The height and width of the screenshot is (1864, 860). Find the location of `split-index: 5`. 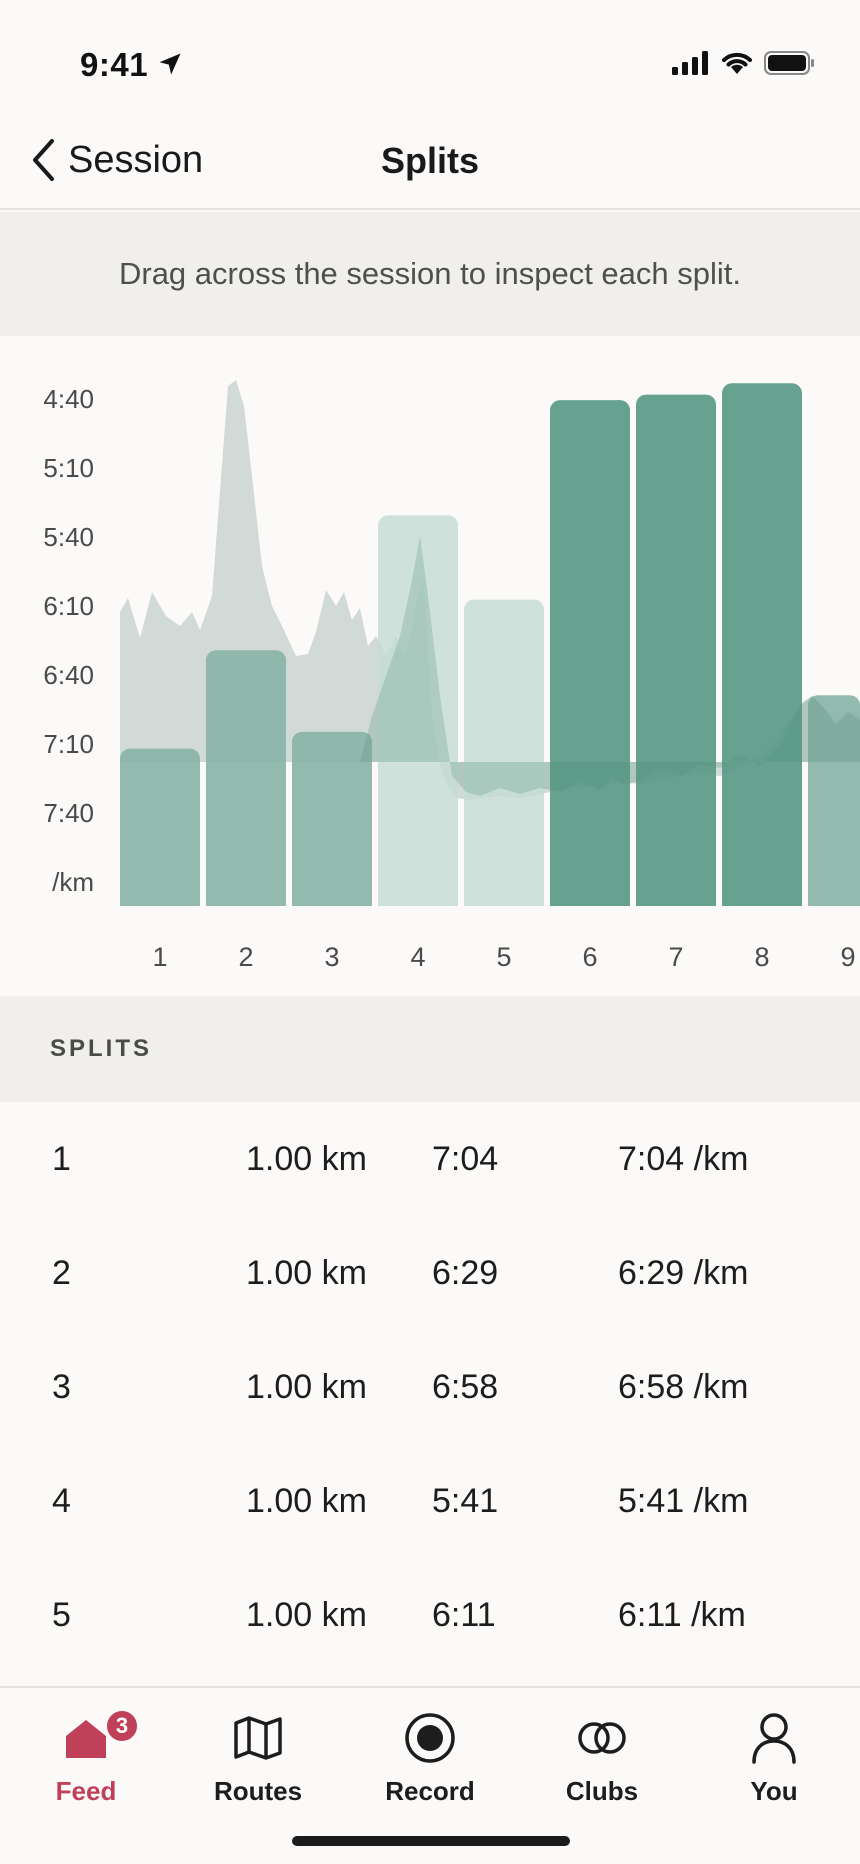

split-index: 5 is located at coordinates (61, 1615).